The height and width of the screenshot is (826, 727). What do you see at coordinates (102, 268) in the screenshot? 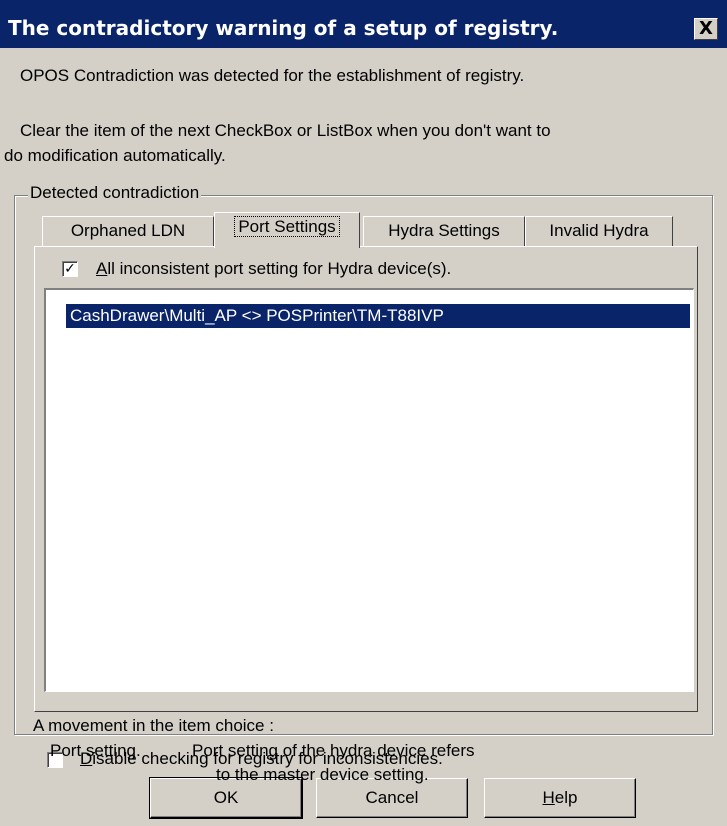
I see `accelerator-key: A` at bounding box center [102, 268].